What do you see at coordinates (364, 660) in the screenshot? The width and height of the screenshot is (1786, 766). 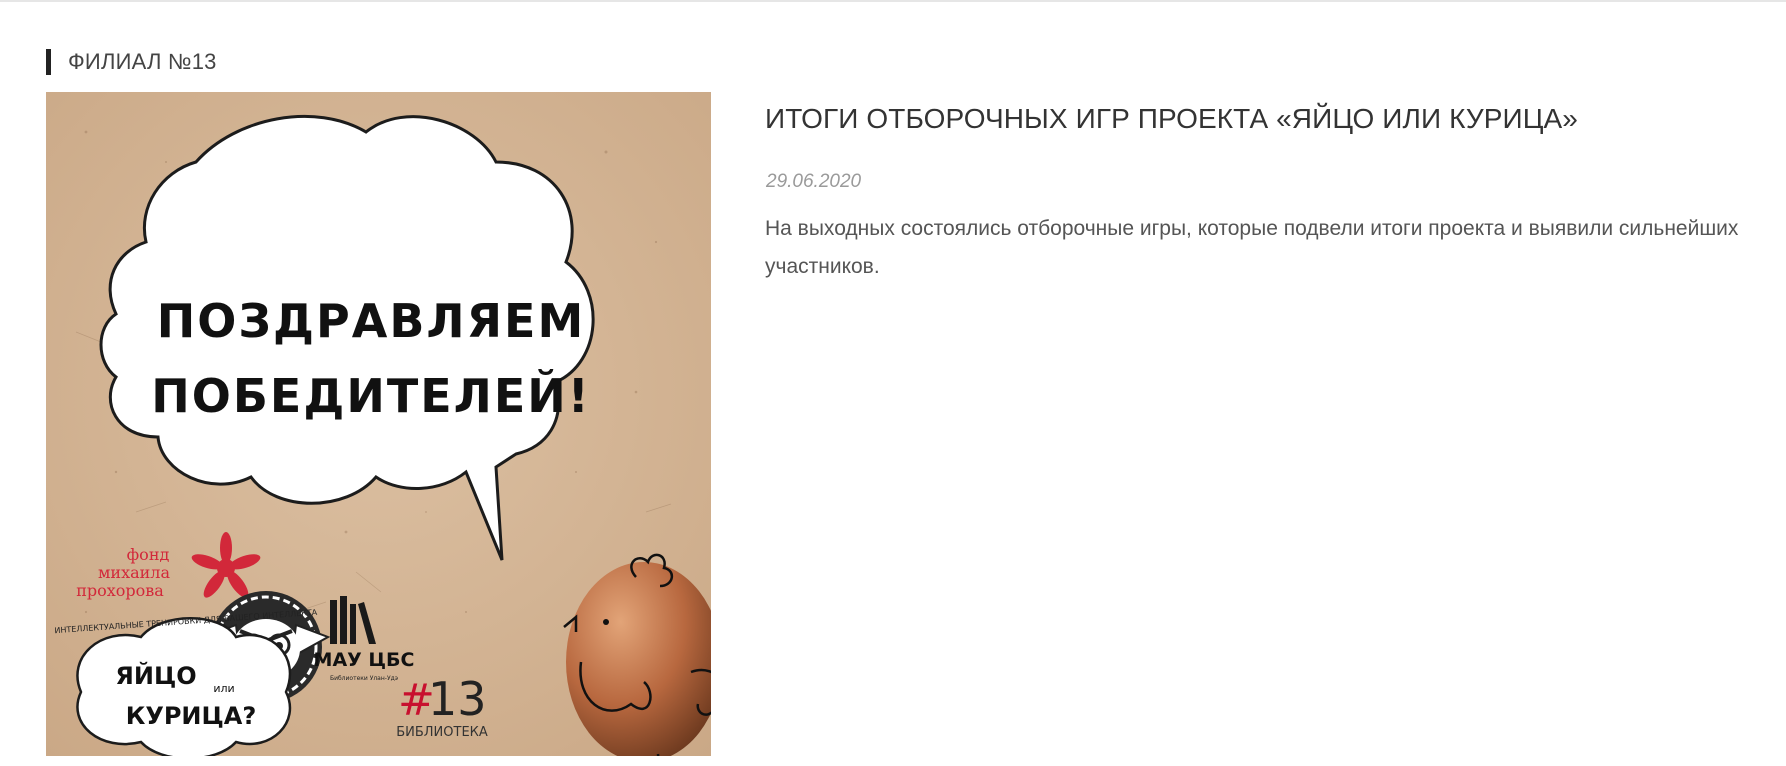 I see `mau-logo-name: МАУ ЦБС` at bounding box center [364, 660].